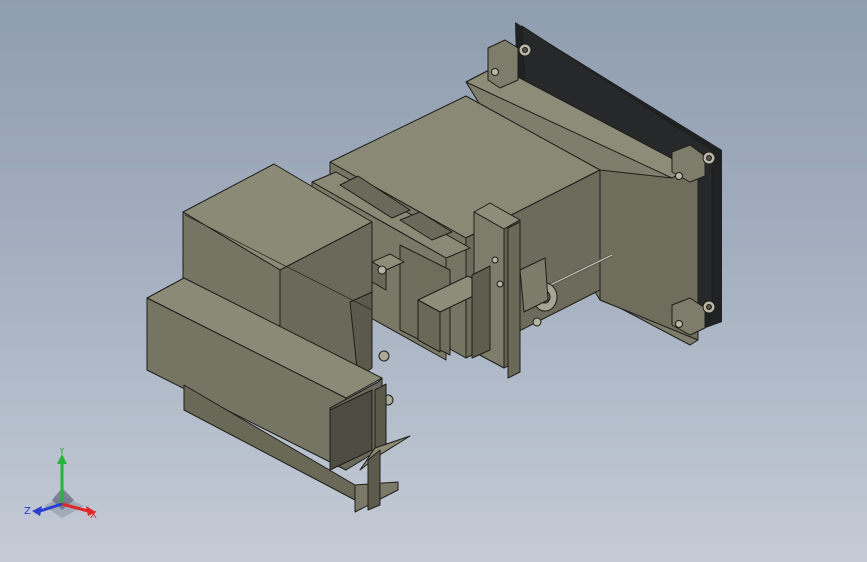  What do you see at coordinates (37, 511) in the screenshot?
I see `z-axis-head` at bounding box center [37, 511].